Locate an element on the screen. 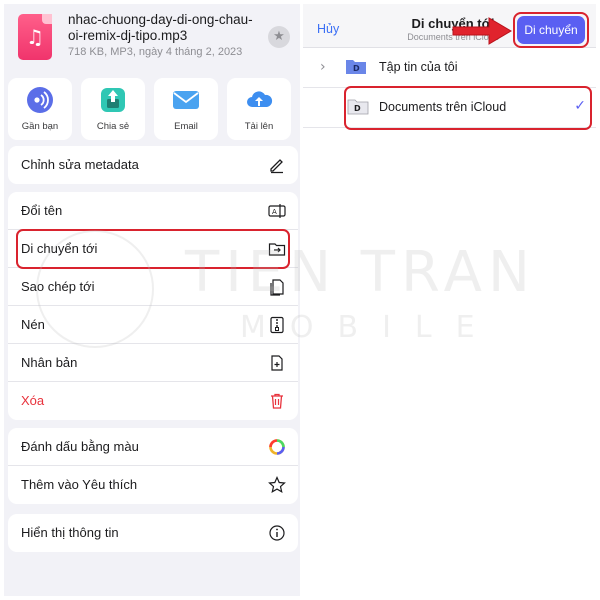  svg-text: D is located at coordinates (356, 68).